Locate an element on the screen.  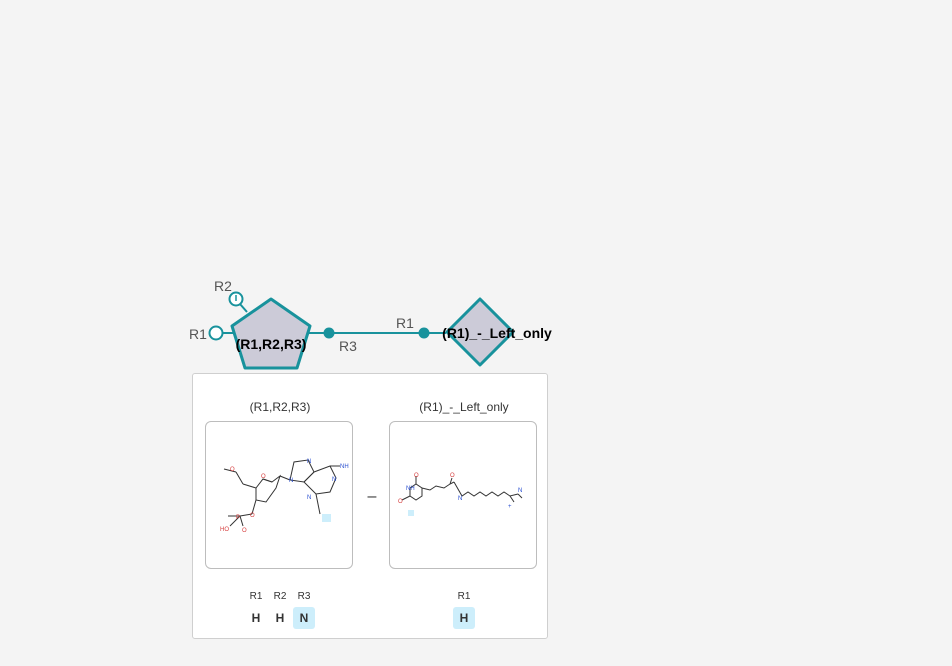
svg-text: P is located at coordinates (238, 518).